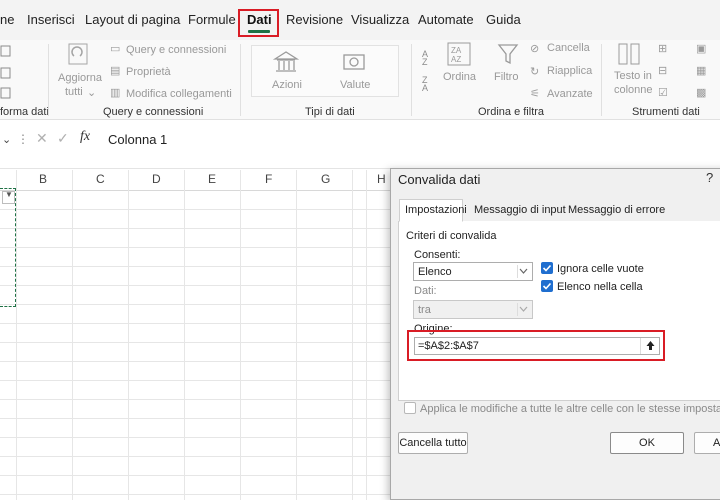 This screenshot has height=500, width=720. Describe the element at coordinates (520, 210) in the screenshot. I see `tab-input-message: Messaggio di input` at that location.